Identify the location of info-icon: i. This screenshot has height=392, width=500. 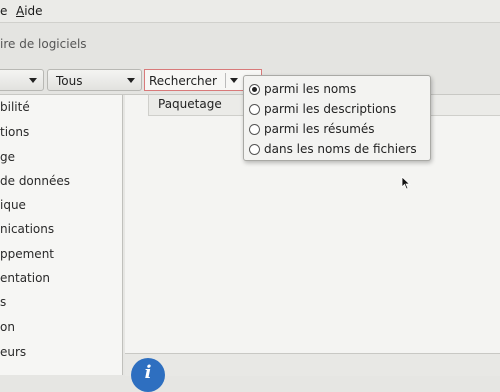
(148, 375).